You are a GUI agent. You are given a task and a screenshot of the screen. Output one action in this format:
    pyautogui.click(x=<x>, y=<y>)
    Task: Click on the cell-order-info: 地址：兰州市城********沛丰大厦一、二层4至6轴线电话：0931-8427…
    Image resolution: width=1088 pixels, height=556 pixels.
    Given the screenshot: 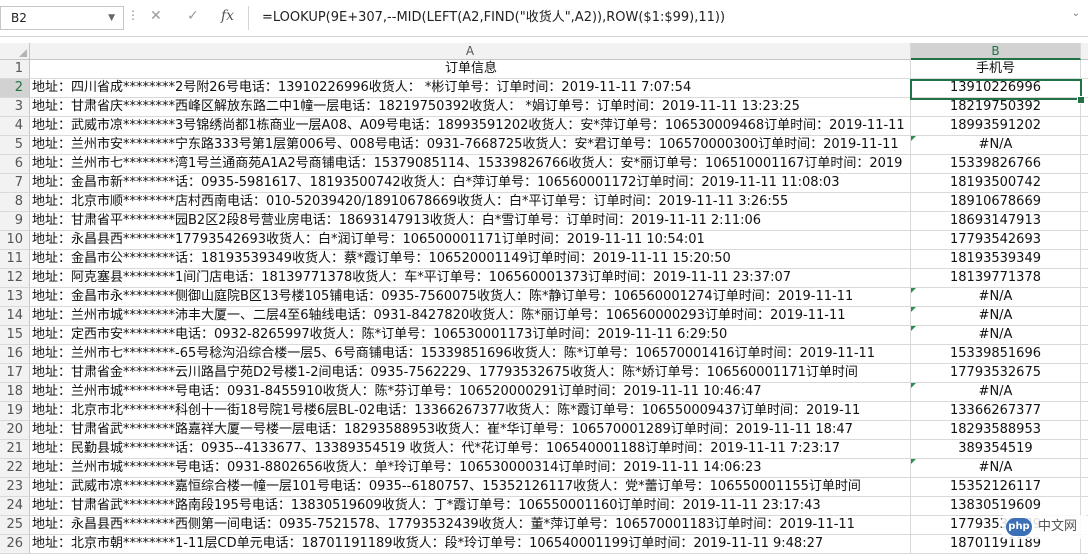 What is the action you would take?
    pyautogui.click(x=470, y=316)
    